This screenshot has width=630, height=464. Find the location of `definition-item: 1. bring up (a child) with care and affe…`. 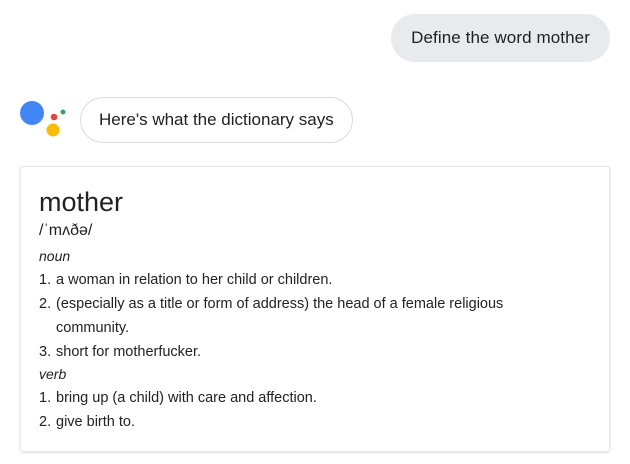

definition-item: 1. bring up (a child) with care and affe… is located at coordinates (315, 398).